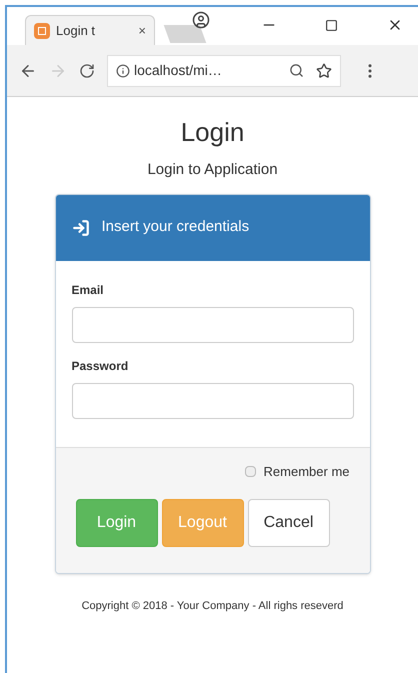 Image resolution: width=418 pixels, height=673 pixels. What do you see at coordinates (250, 471) in the screenshot?
I see `remember-checkbox` at bounding box center [250, 471].